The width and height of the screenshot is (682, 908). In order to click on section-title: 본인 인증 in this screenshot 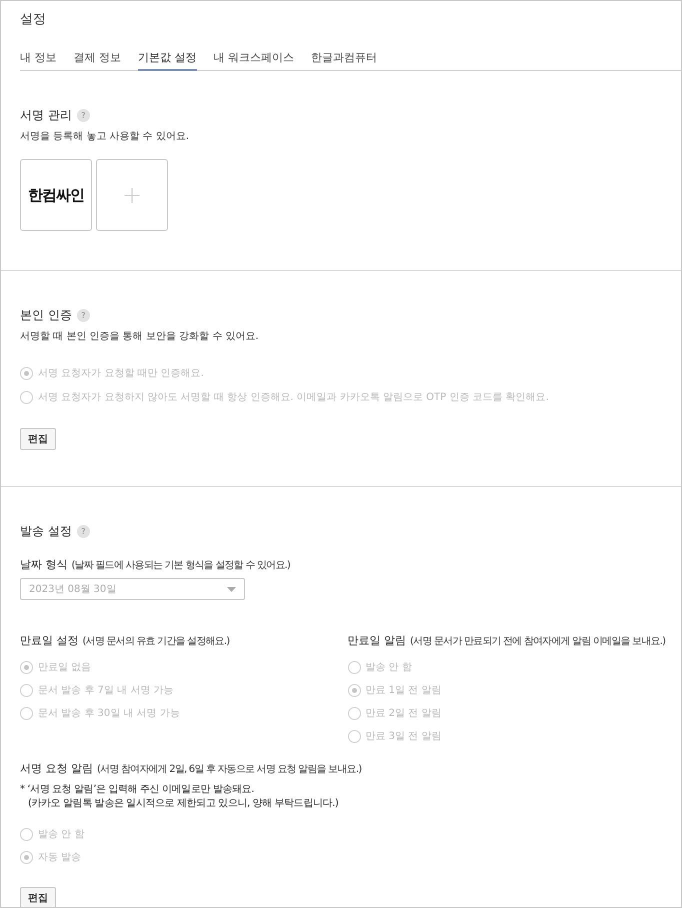, I will do `click(46, 315)`.